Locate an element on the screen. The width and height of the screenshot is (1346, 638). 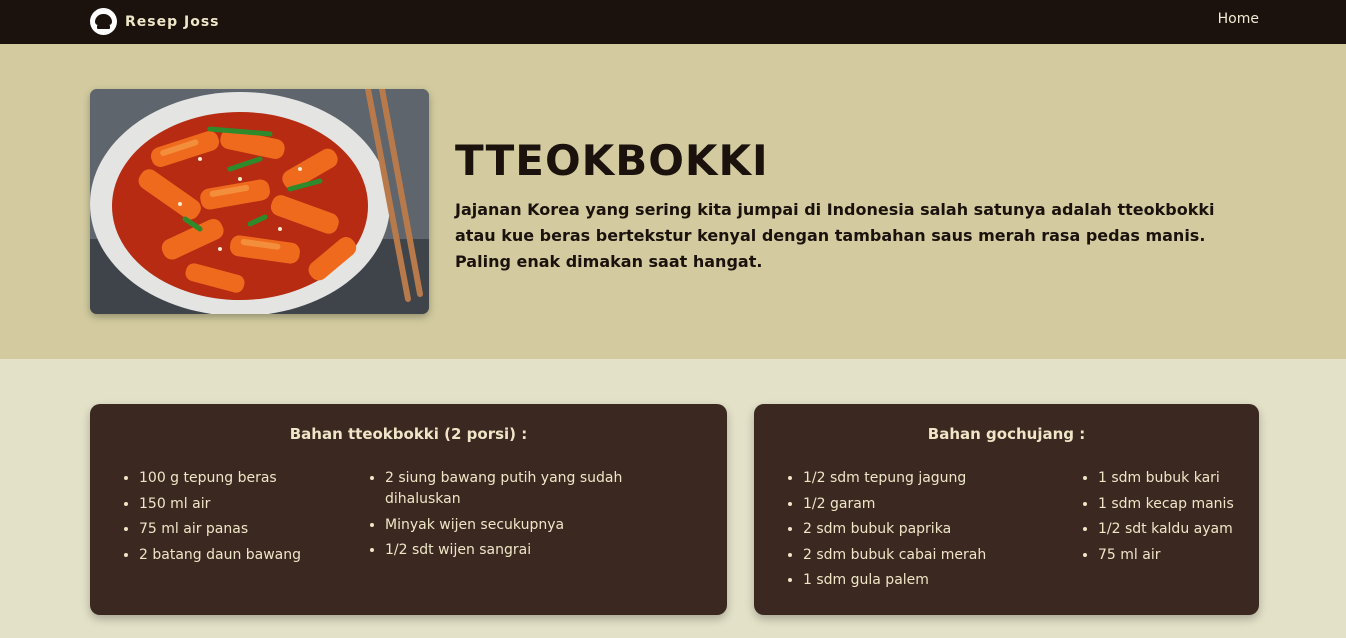
list-item: 100 g tepung beras is located at coordinates (251, 478).